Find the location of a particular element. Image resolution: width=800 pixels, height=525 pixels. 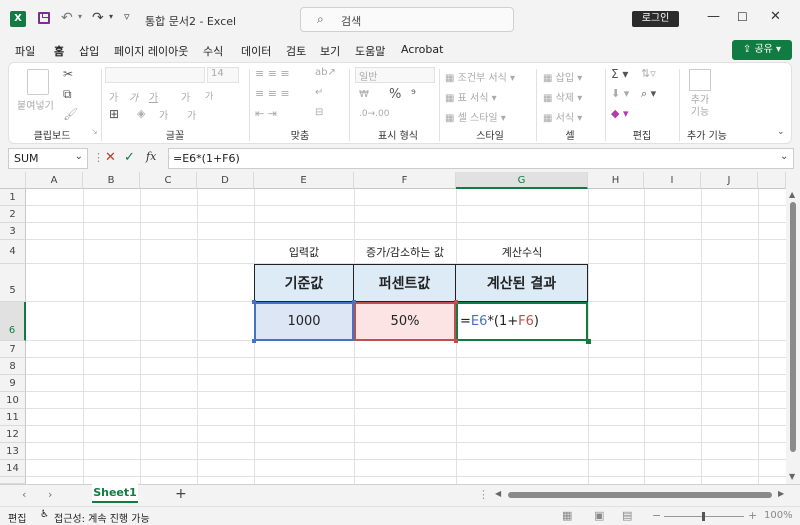

add-sheet-icon: + is located at coordinates (181, 494).